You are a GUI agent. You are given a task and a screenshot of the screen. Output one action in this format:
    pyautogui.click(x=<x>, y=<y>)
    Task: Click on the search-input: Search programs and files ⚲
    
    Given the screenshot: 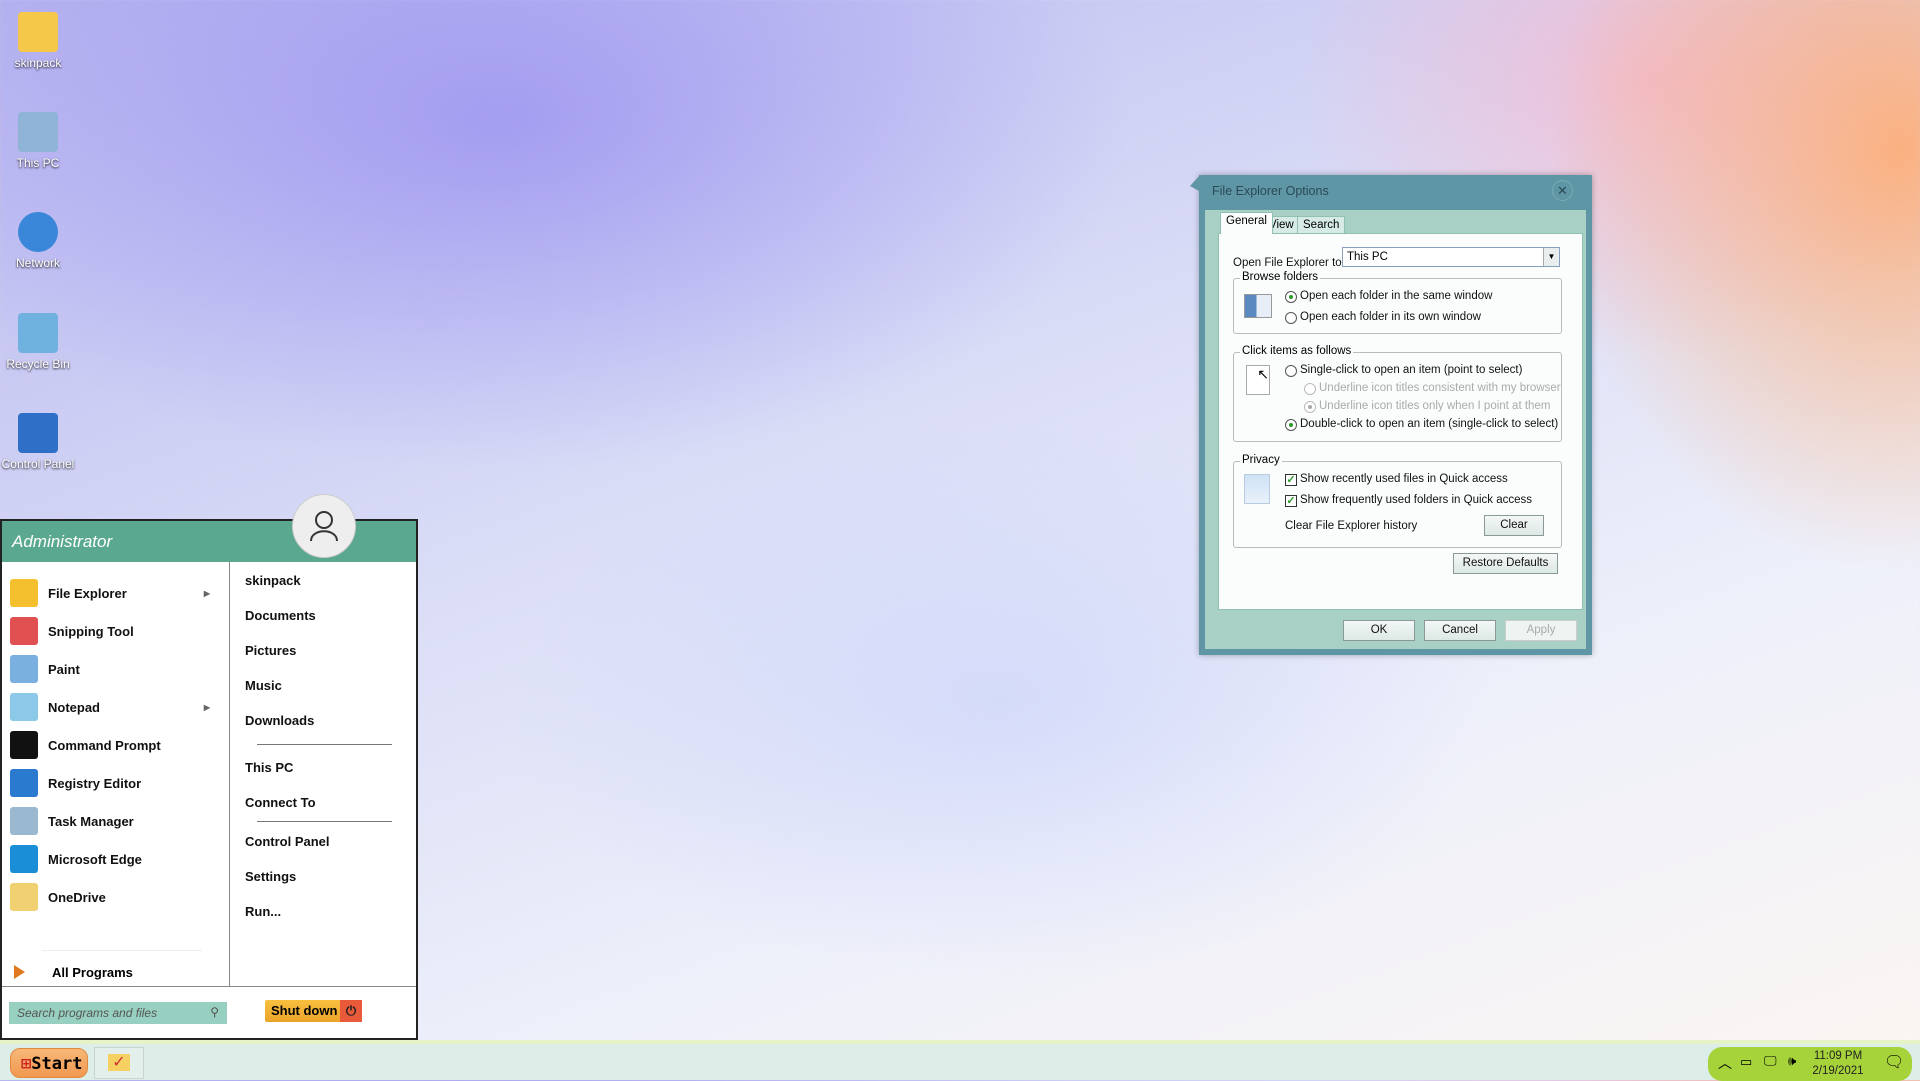 What is the action you would take?
    pyautogui.click(x=118, y=1013)
    